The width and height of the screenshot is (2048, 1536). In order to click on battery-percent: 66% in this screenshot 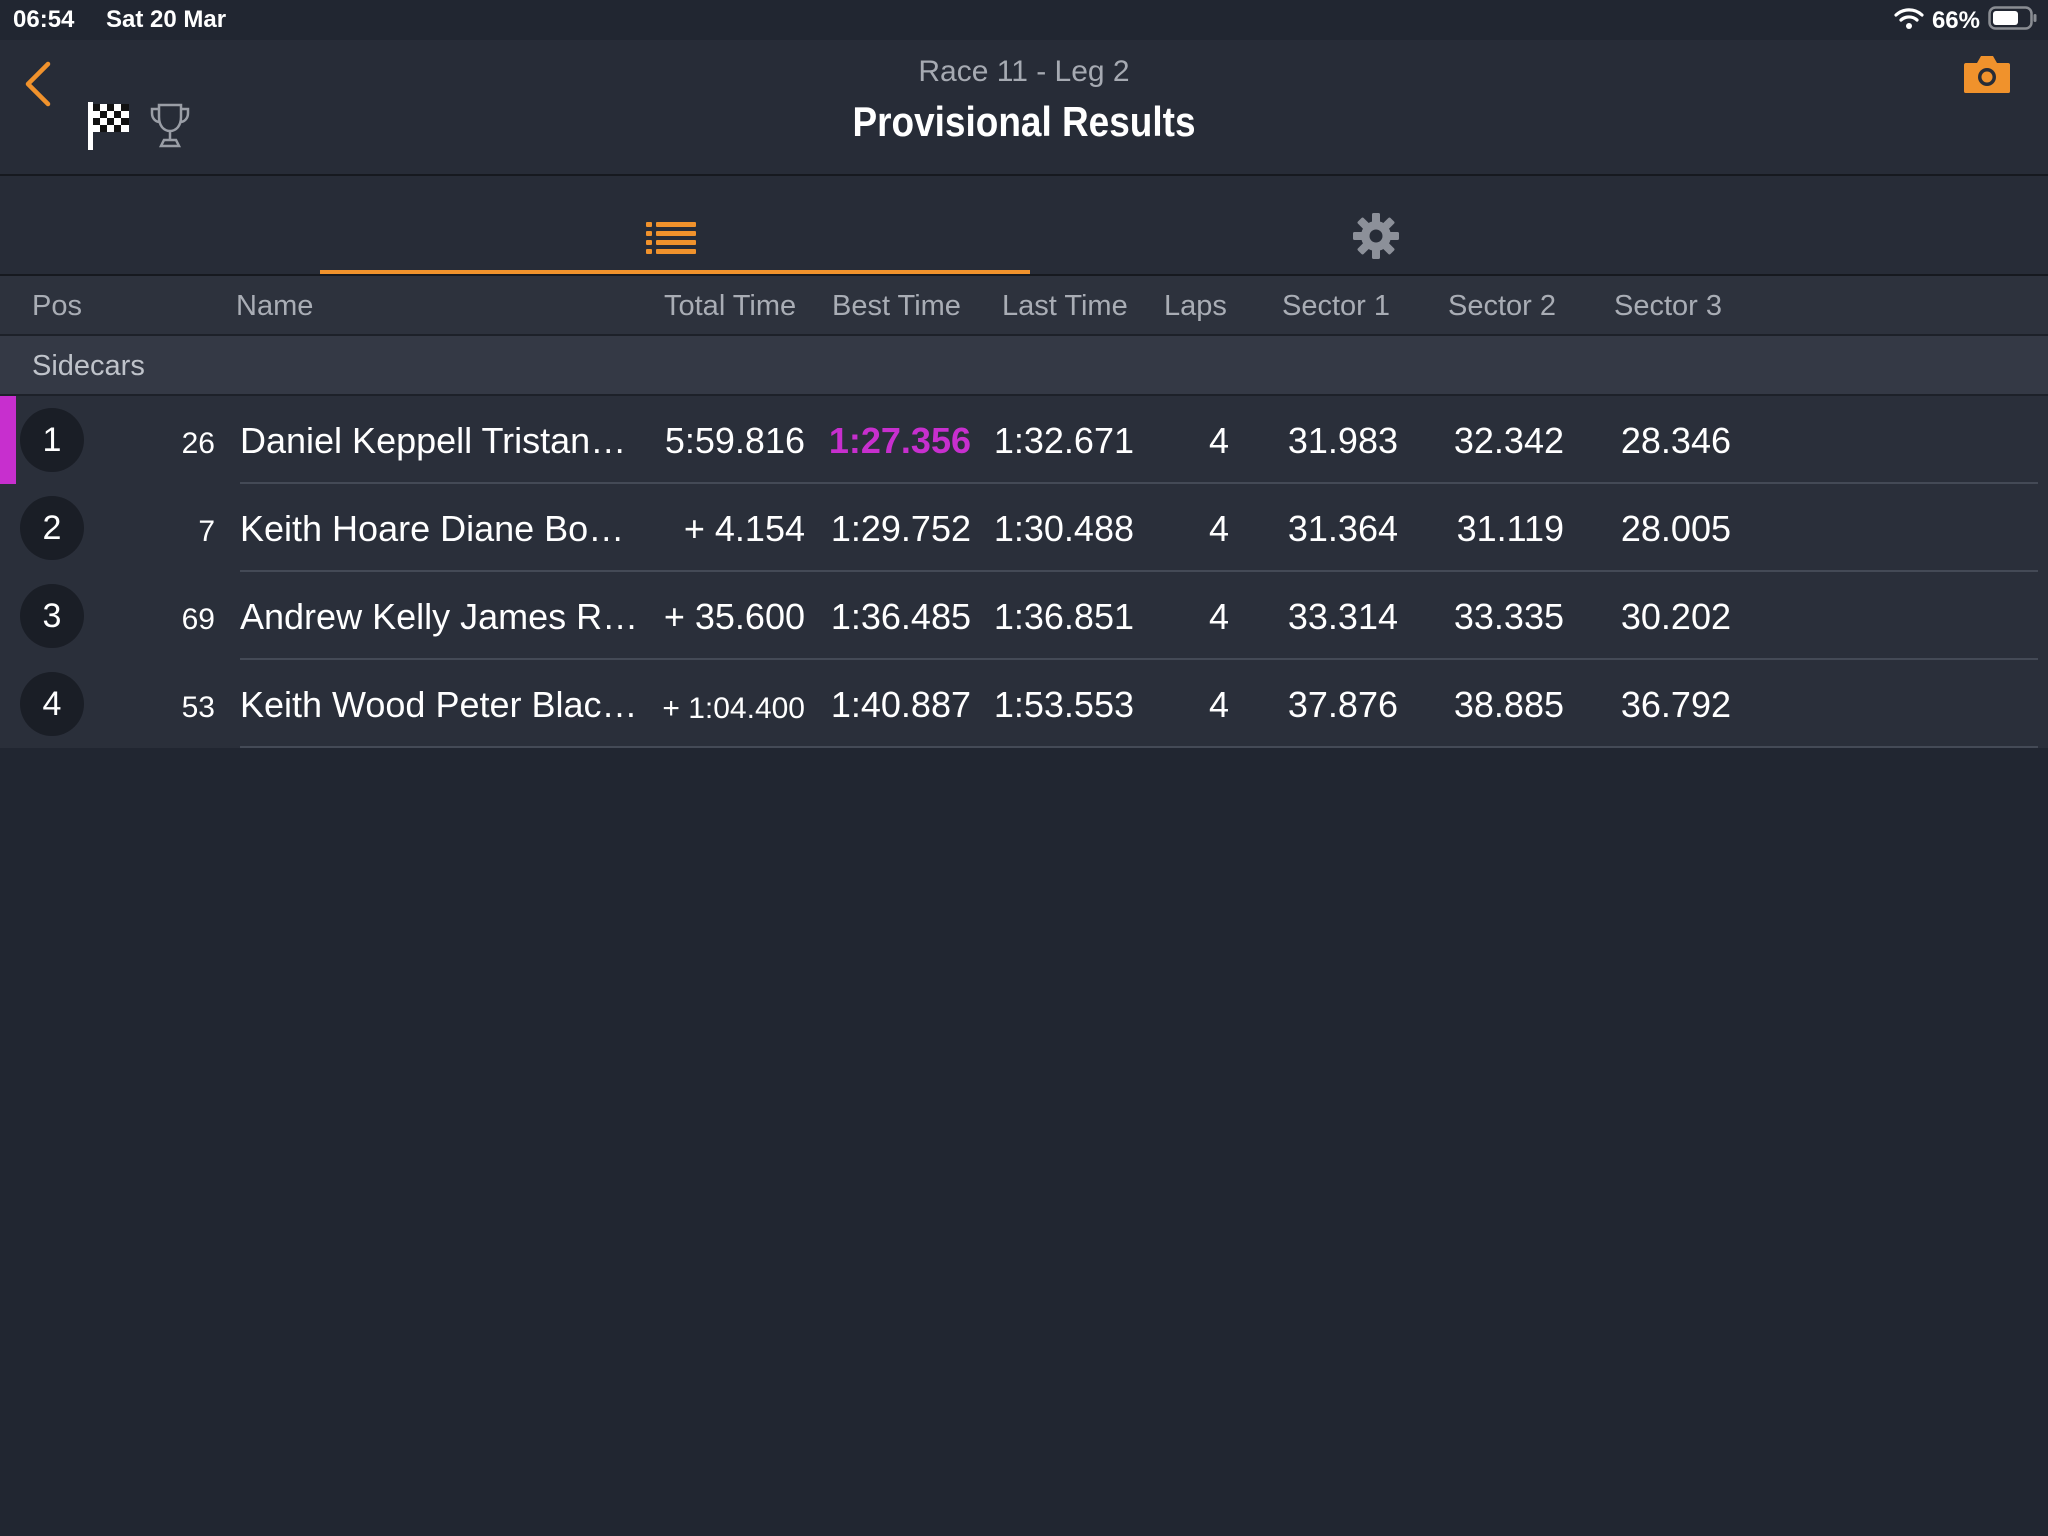, I will do `click(1955, 20)`.